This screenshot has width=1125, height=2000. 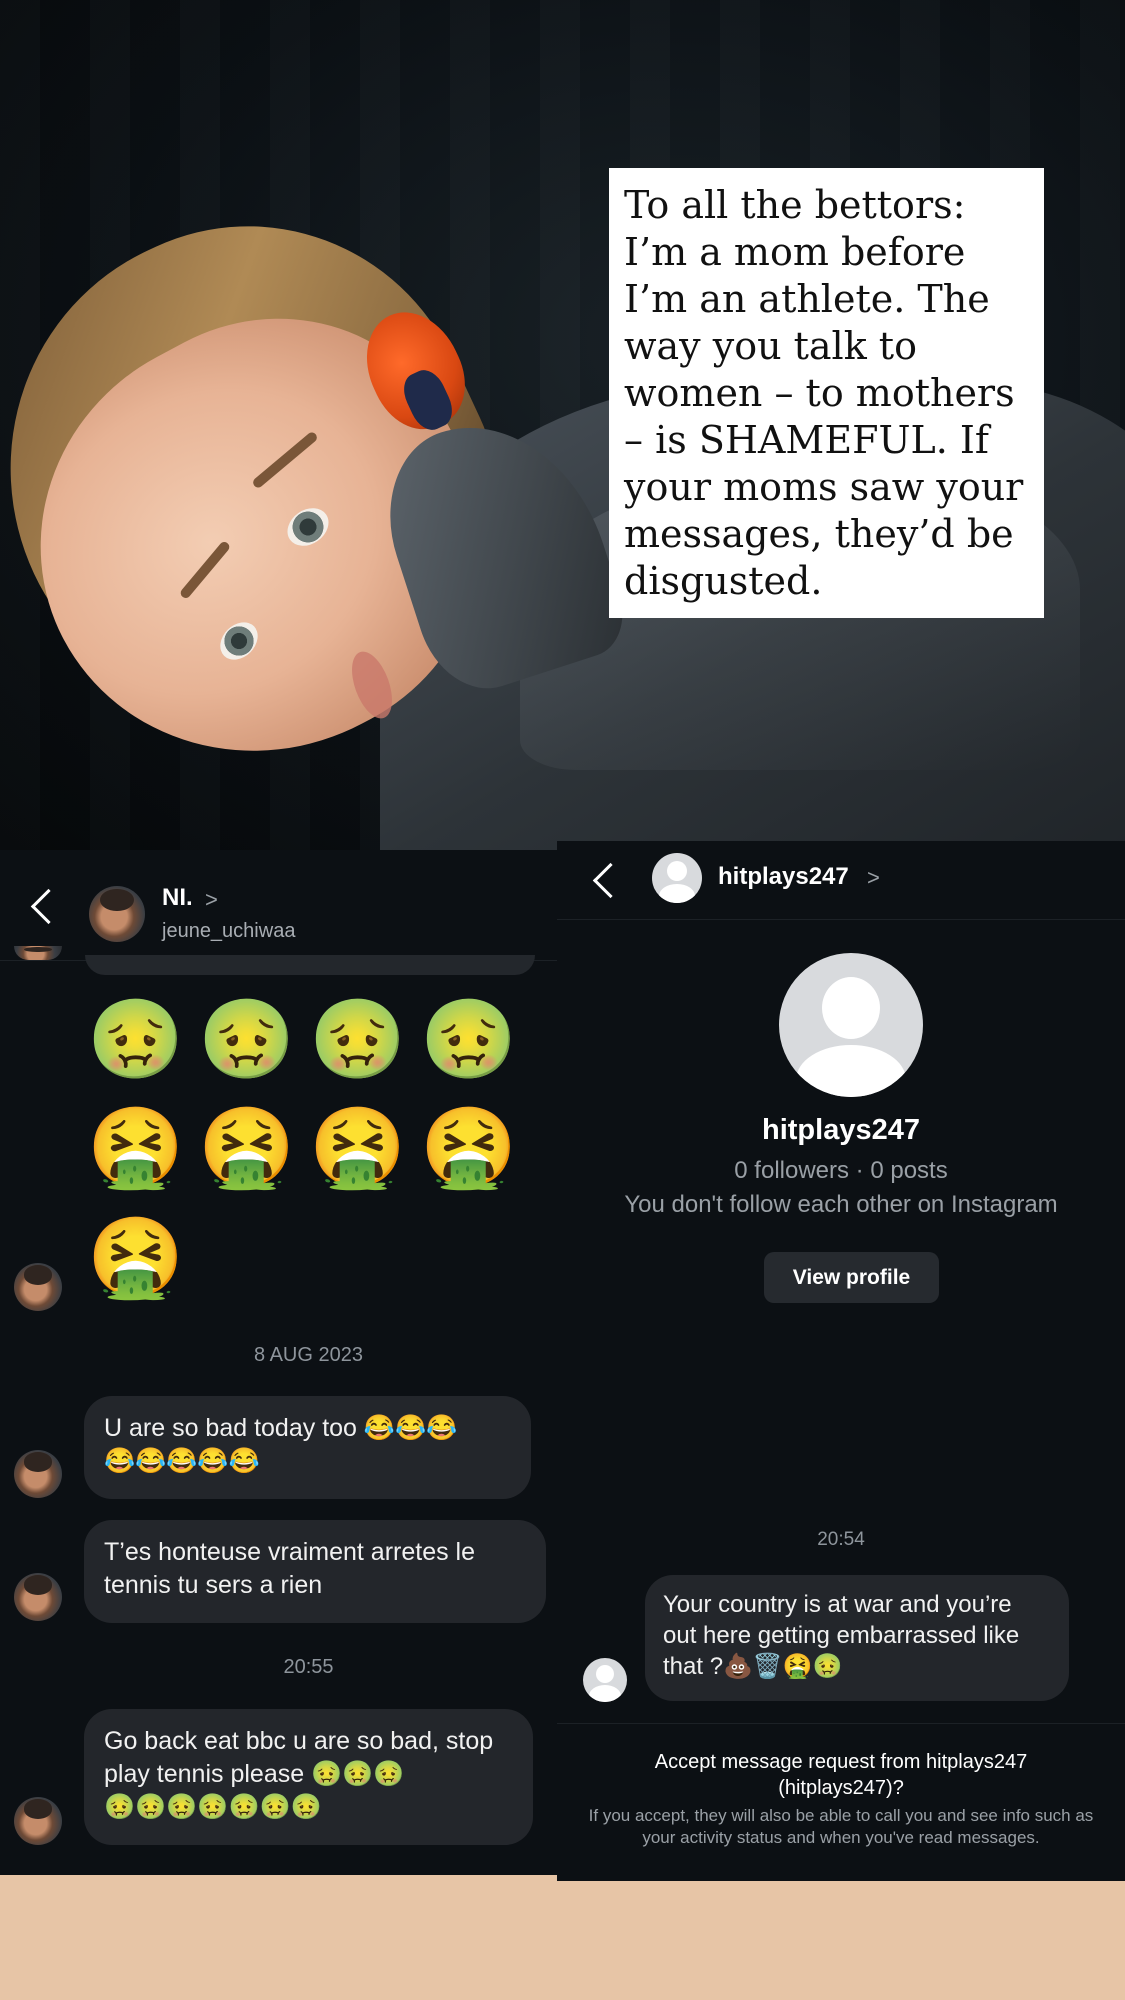 What do you see at coordinates (278, 905) in the screenshot?
I see `chat-header: NI. > jeune_uchiwaa` at bounding box center [278, 905].